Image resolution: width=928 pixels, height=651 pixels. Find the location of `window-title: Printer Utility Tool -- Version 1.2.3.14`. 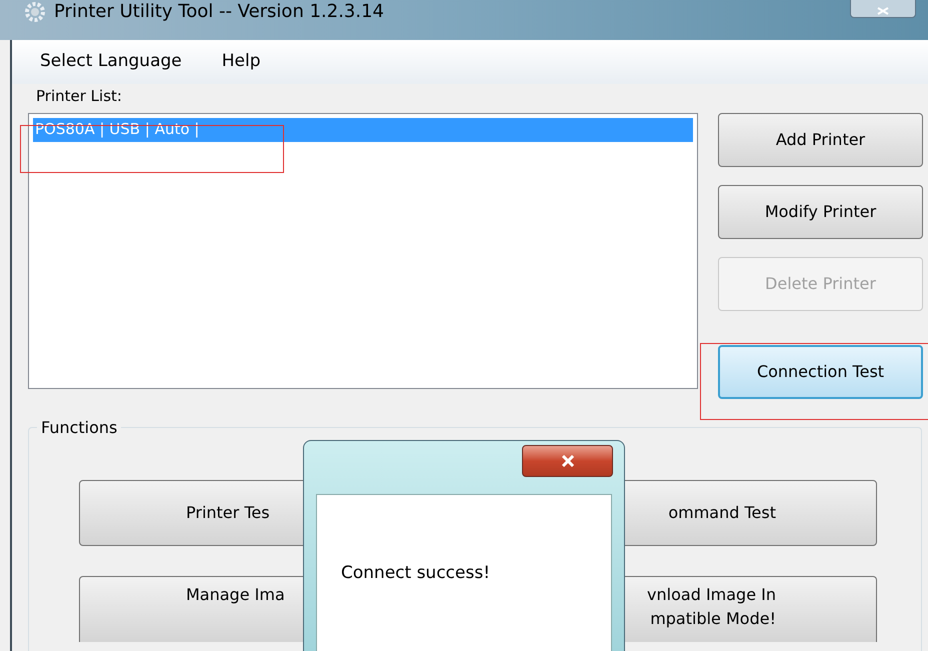

window-title: Printer Utility Tool -- Version 1.2.3.14 is located at coordinates (219, 12).